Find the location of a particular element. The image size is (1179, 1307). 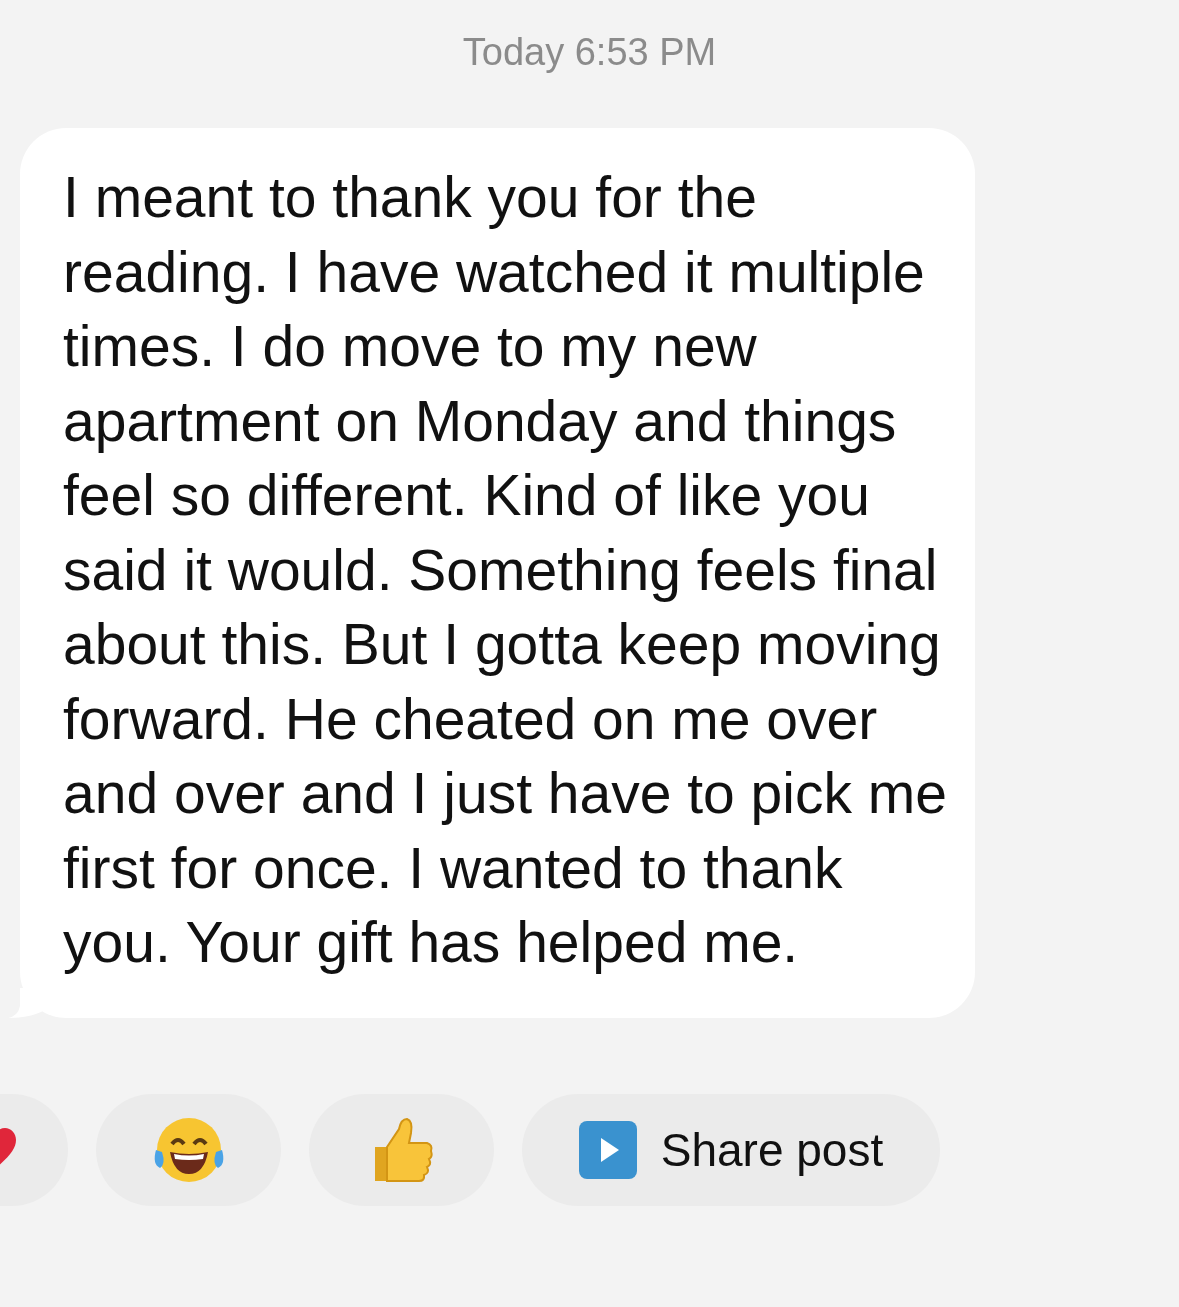

play-icon is located at coordinates (607, 1149).